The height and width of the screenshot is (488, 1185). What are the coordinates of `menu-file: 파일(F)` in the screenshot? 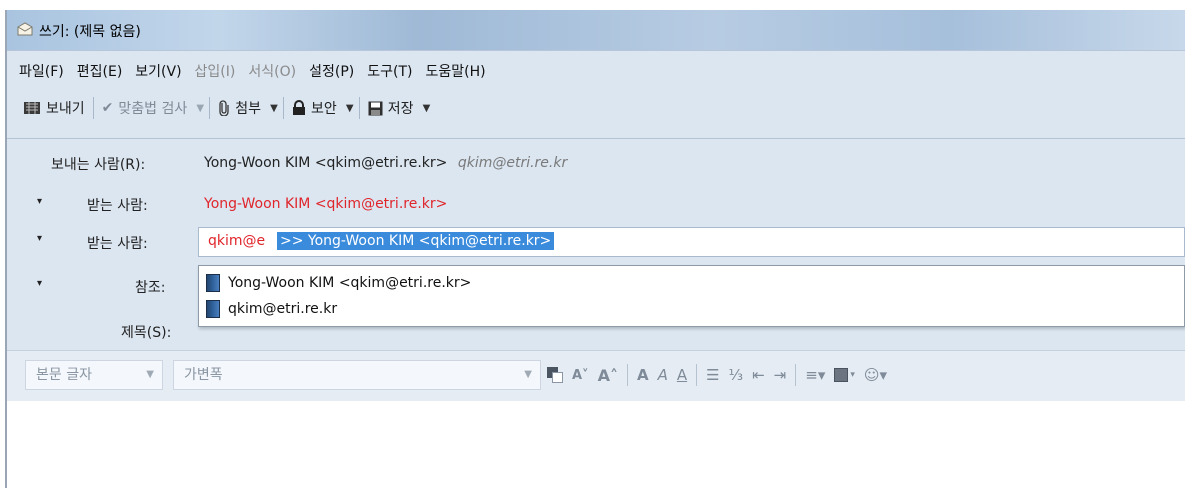 It's located at (41, 71).